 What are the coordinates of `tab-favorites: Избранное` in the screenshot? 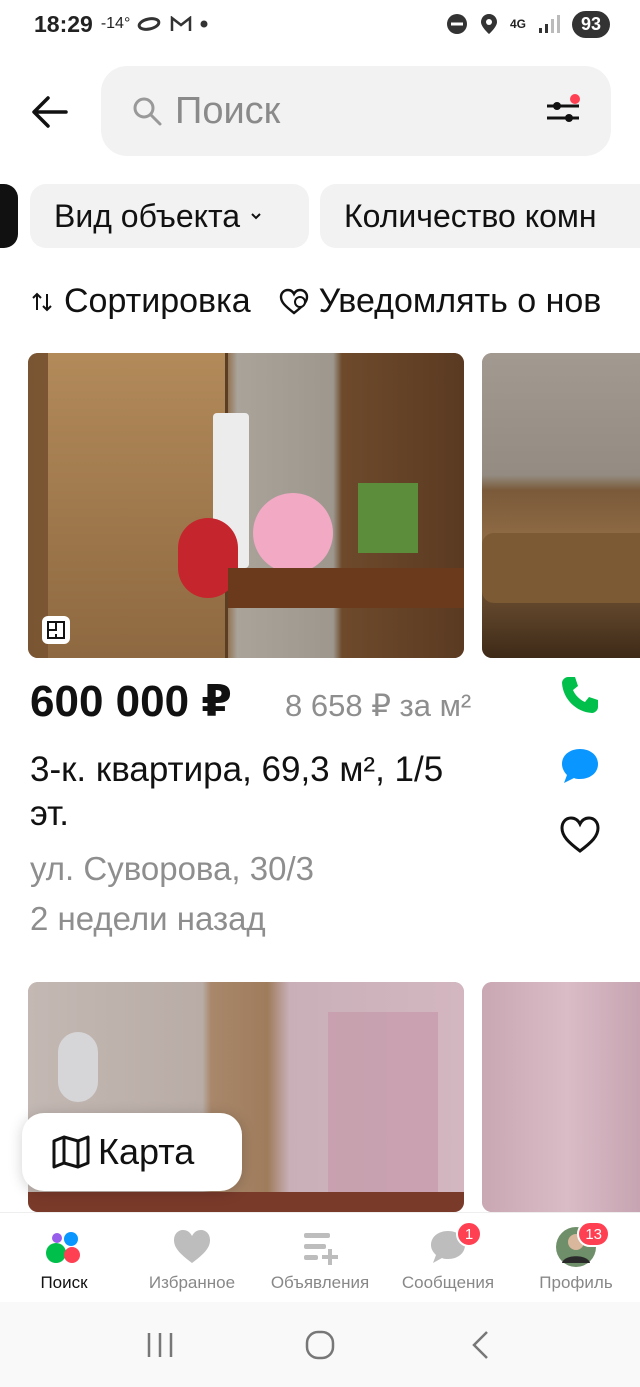 It's located at (192, 1257).